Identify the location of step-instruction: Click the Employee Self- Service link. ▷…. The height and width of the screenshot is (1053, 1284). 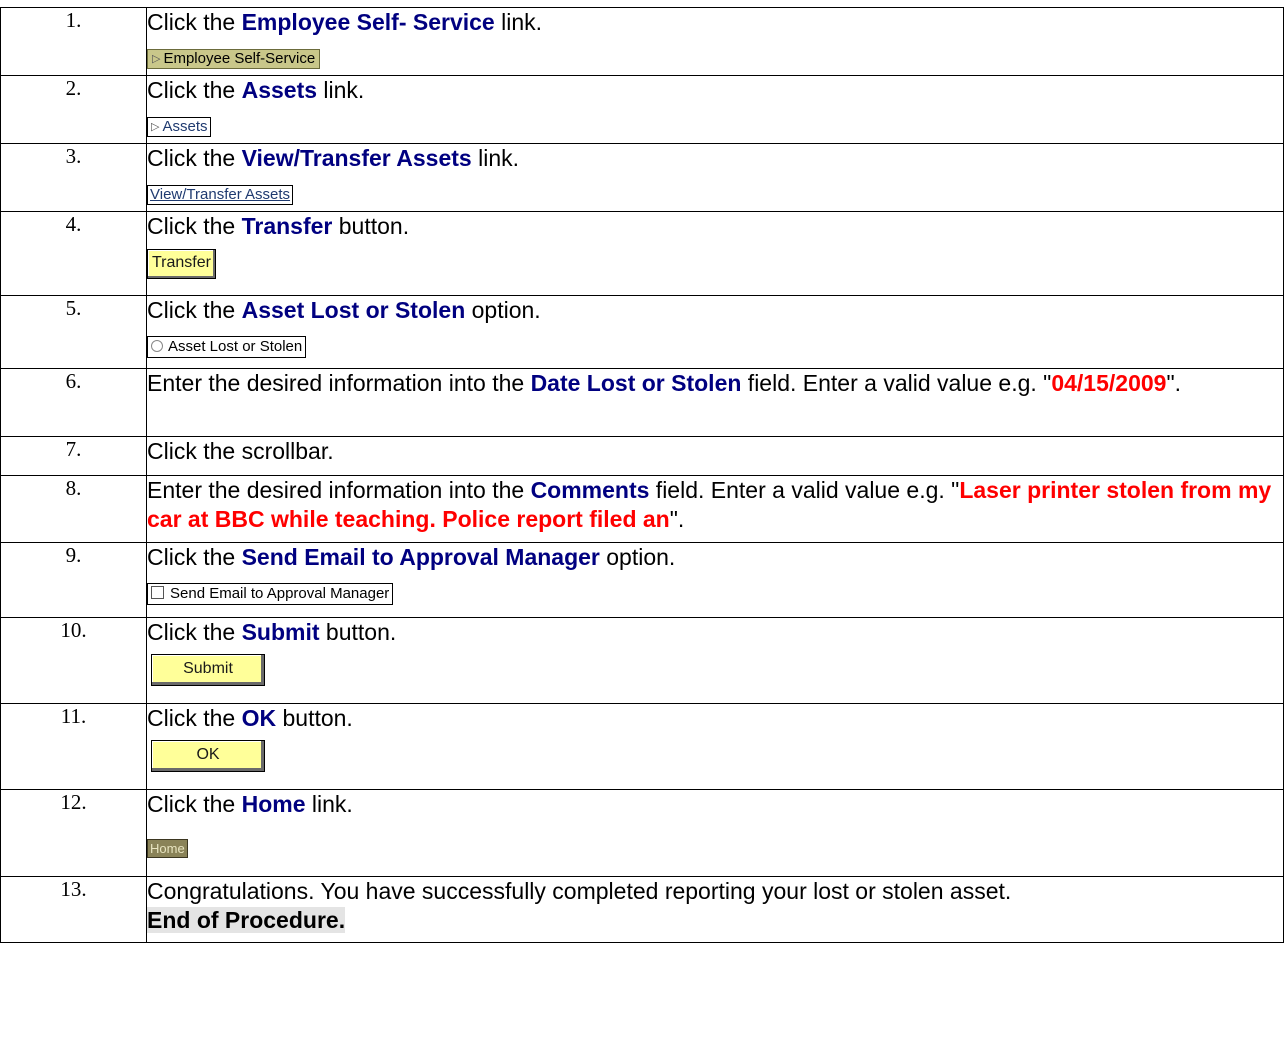
(715, 41).